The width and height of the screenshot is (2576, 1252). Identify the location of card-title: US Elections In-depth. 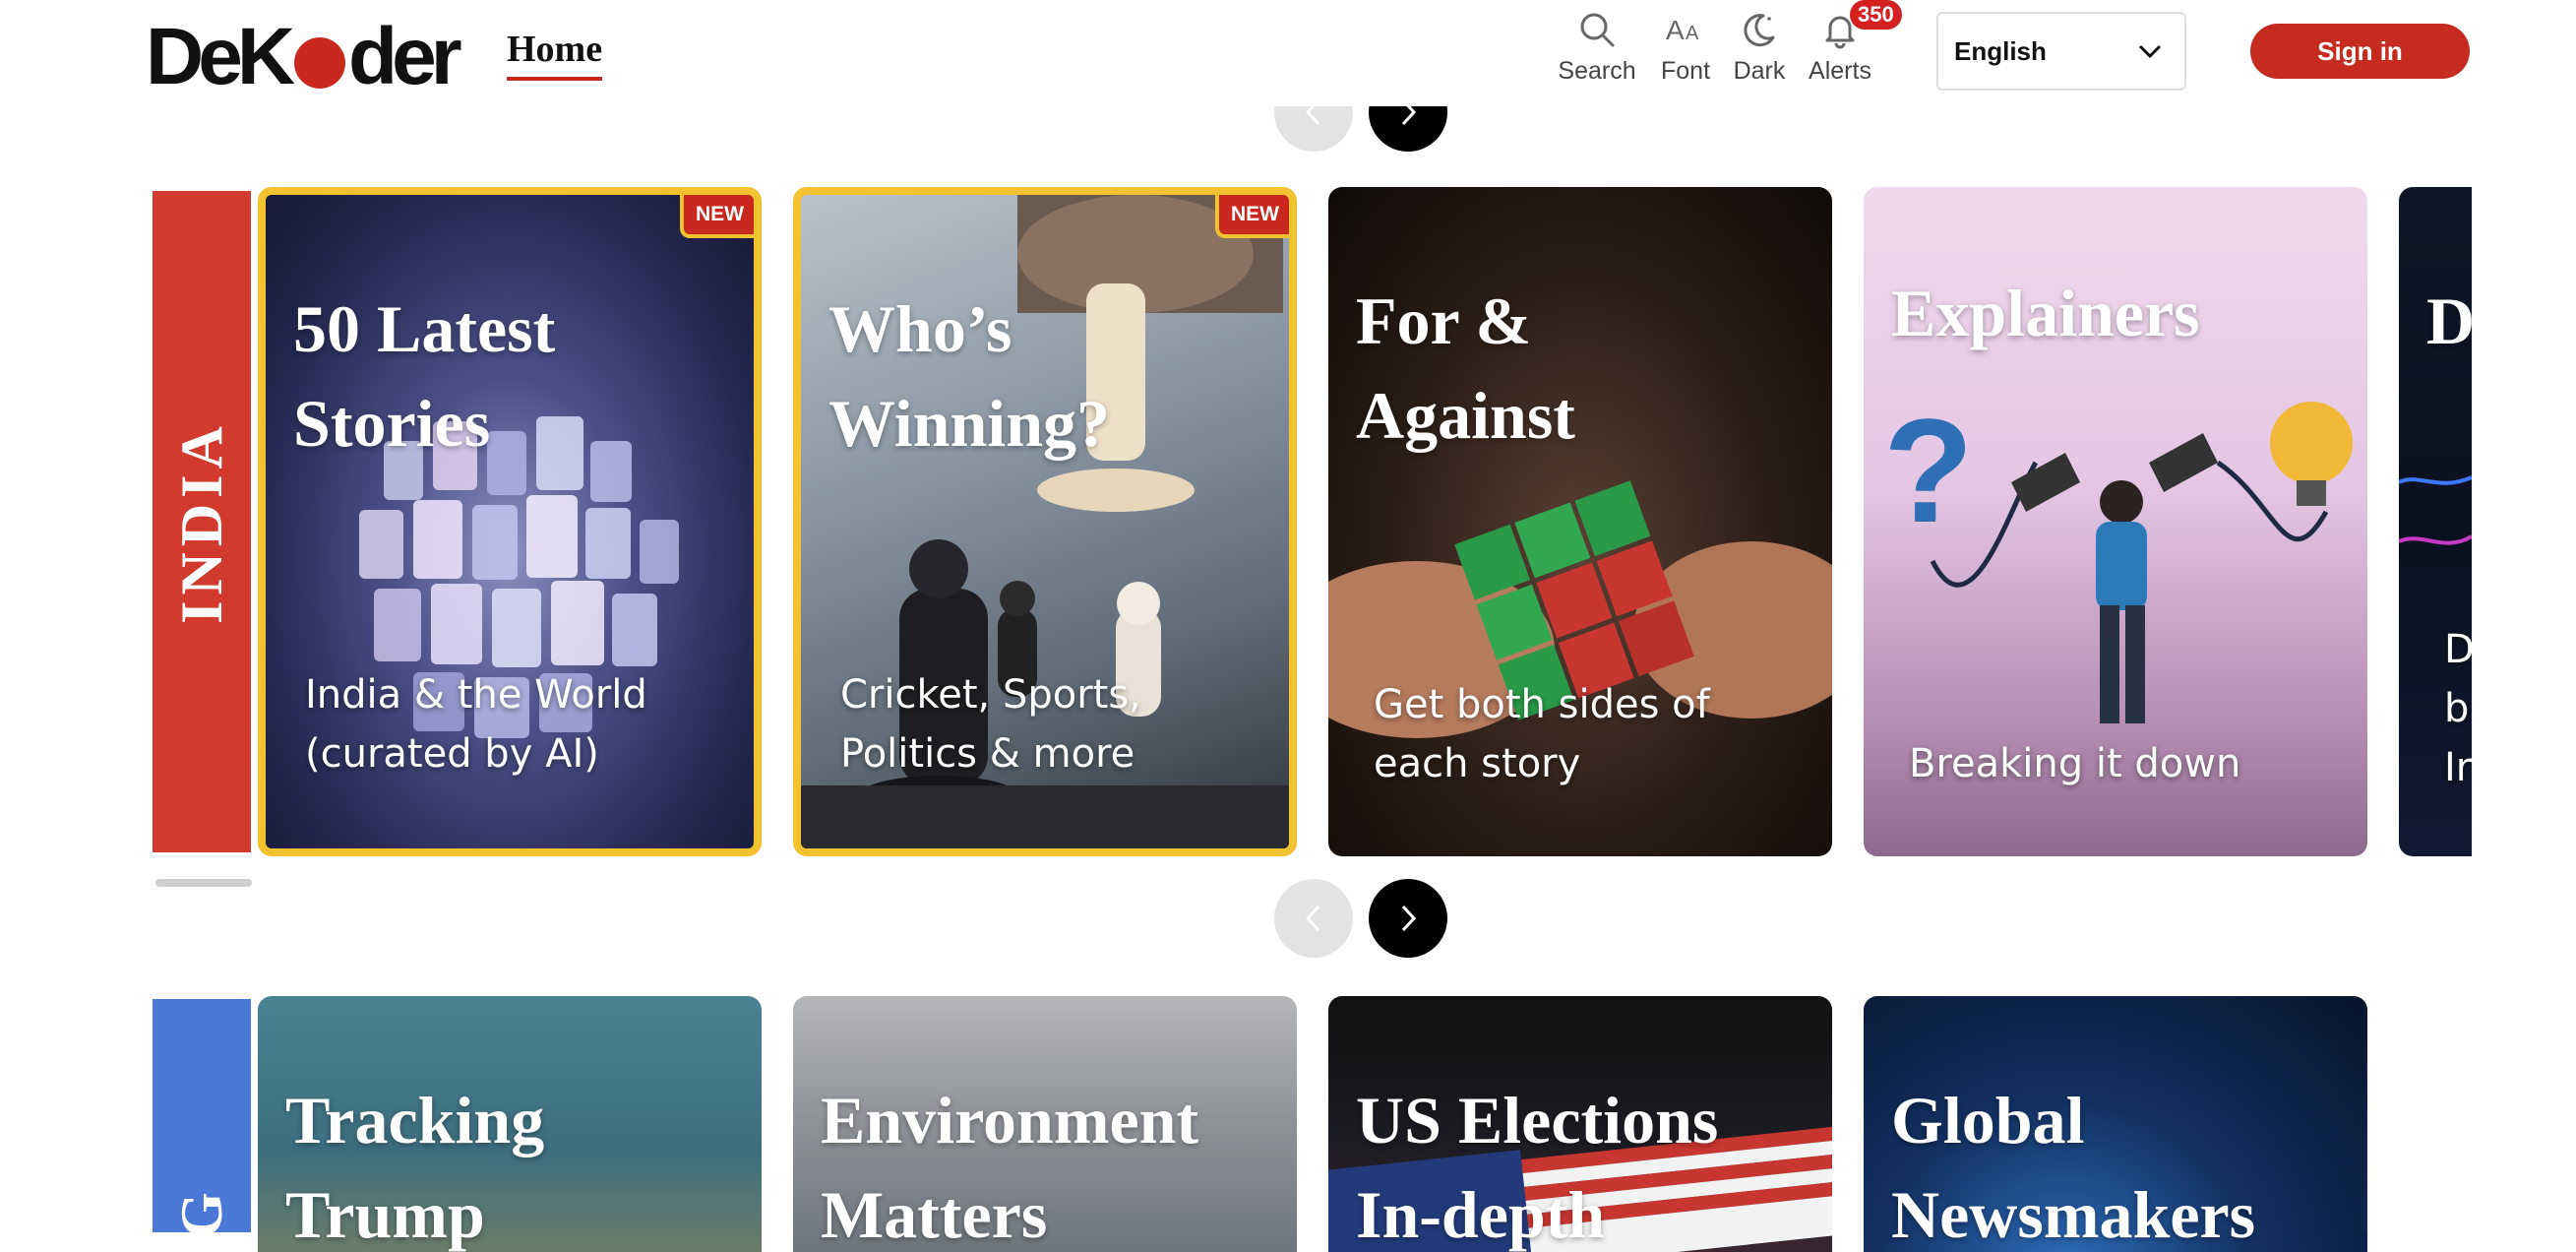
(1538, 1168).